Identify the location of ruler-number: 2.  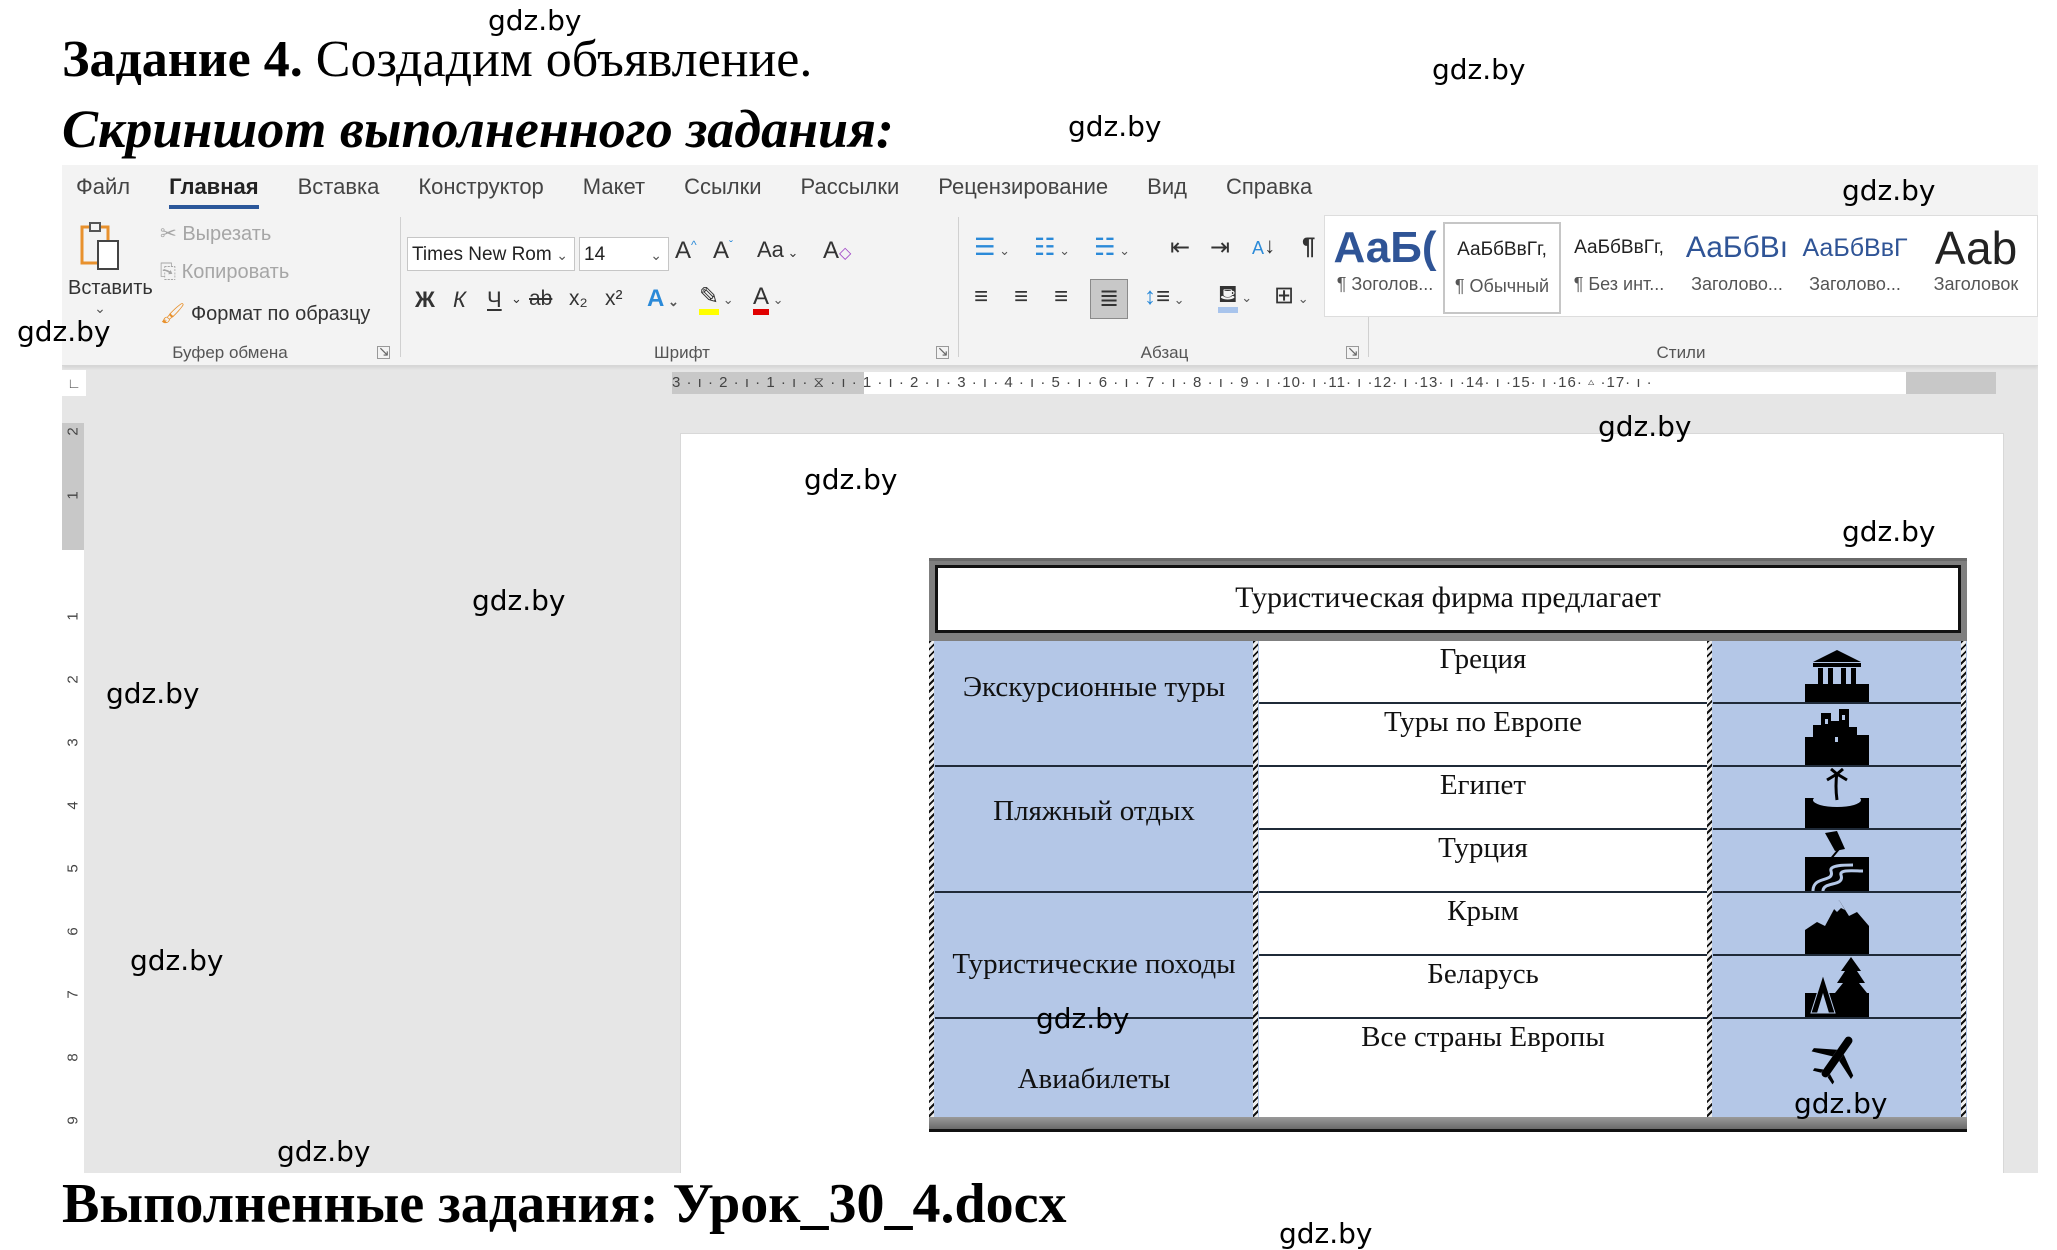
(73, 679).